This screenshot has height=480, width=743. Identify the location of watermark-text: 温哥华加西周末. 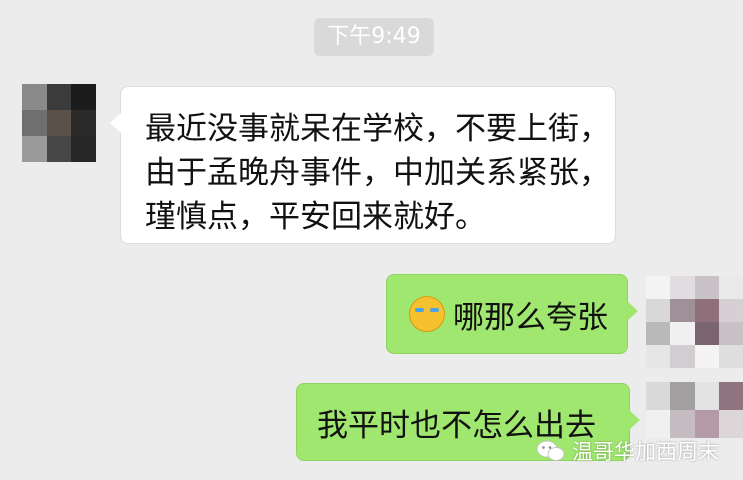
(645, 452).